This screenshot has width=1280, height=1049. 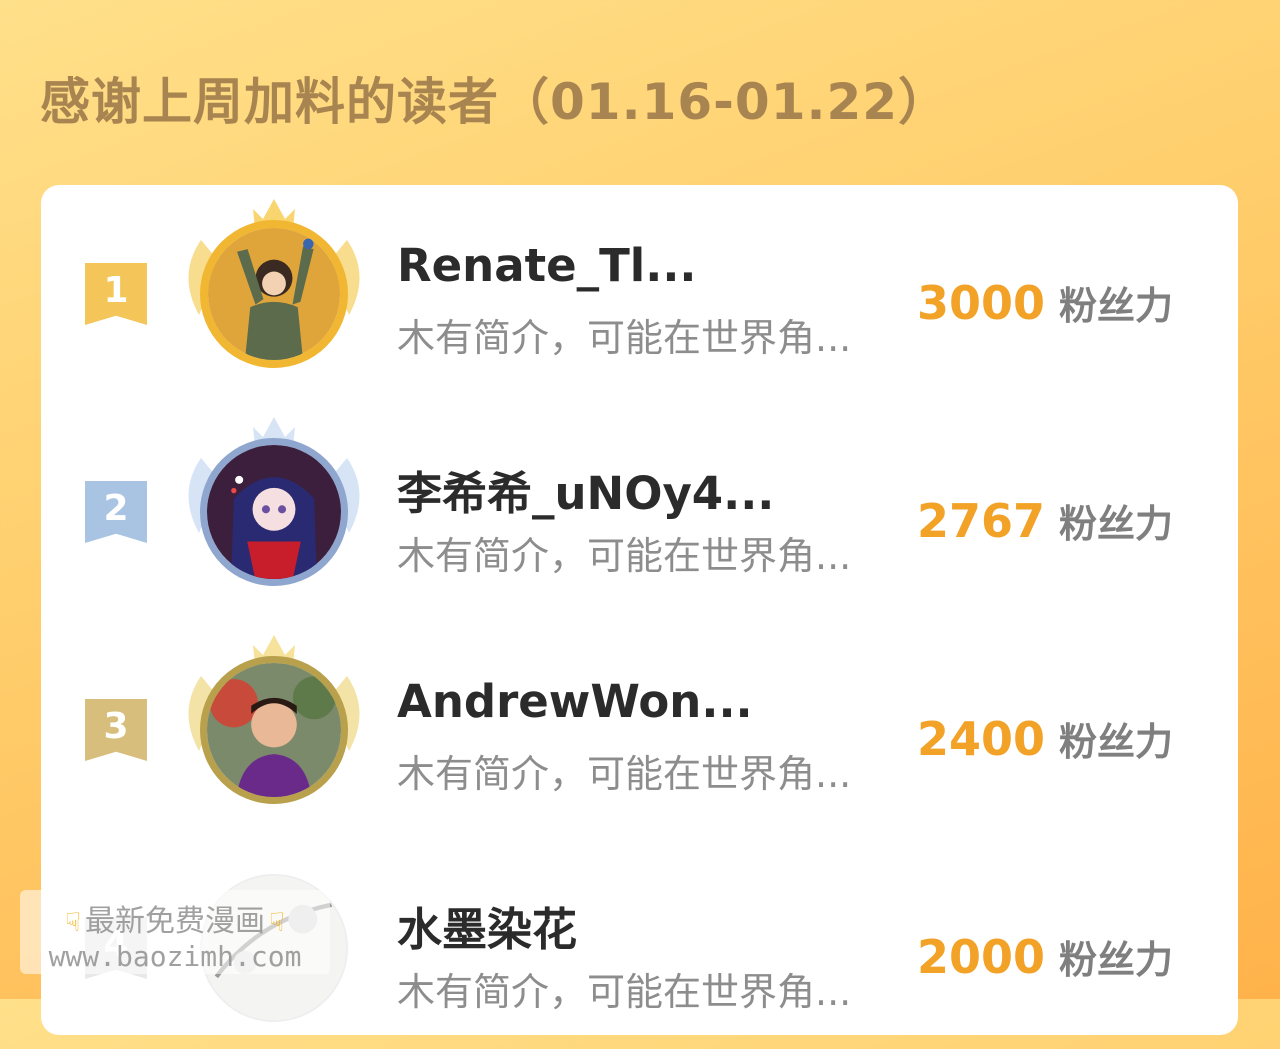 I want to click on score-value-2: 2767, so click(x=981, y=521).